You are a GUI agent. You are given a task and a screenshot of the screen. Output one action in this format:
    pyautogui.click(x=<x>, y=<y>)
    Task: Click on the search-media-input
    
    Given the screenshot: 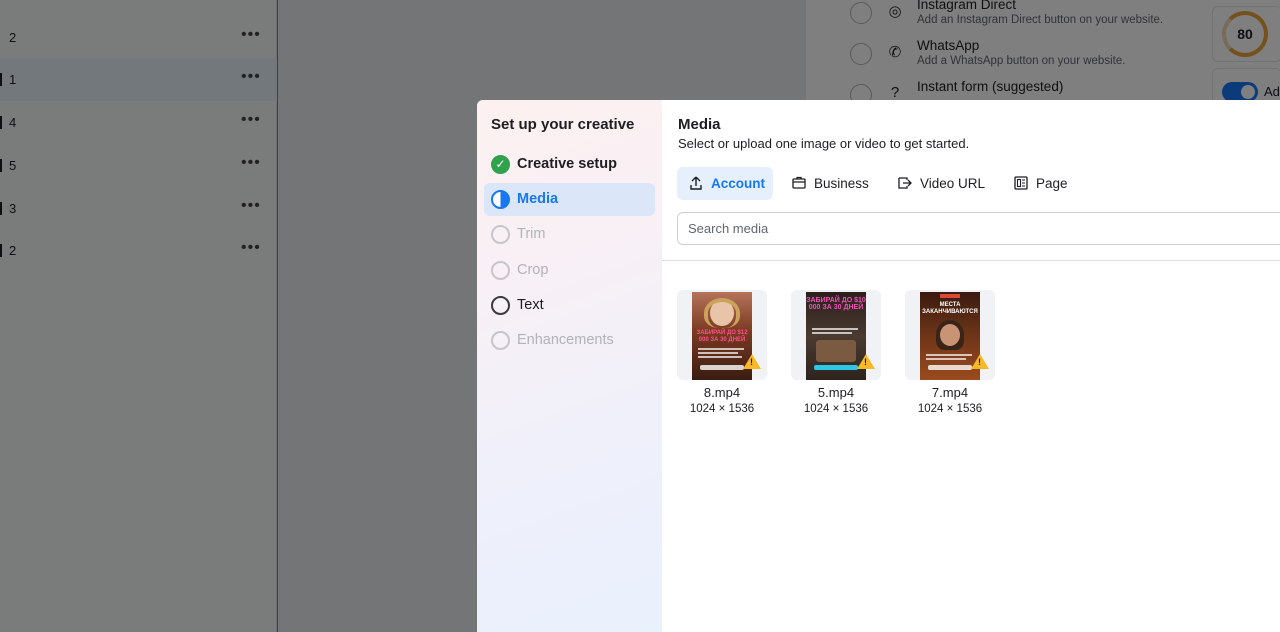 What is the action you would take?
    pyautogui.click(x=978, y=228)
    